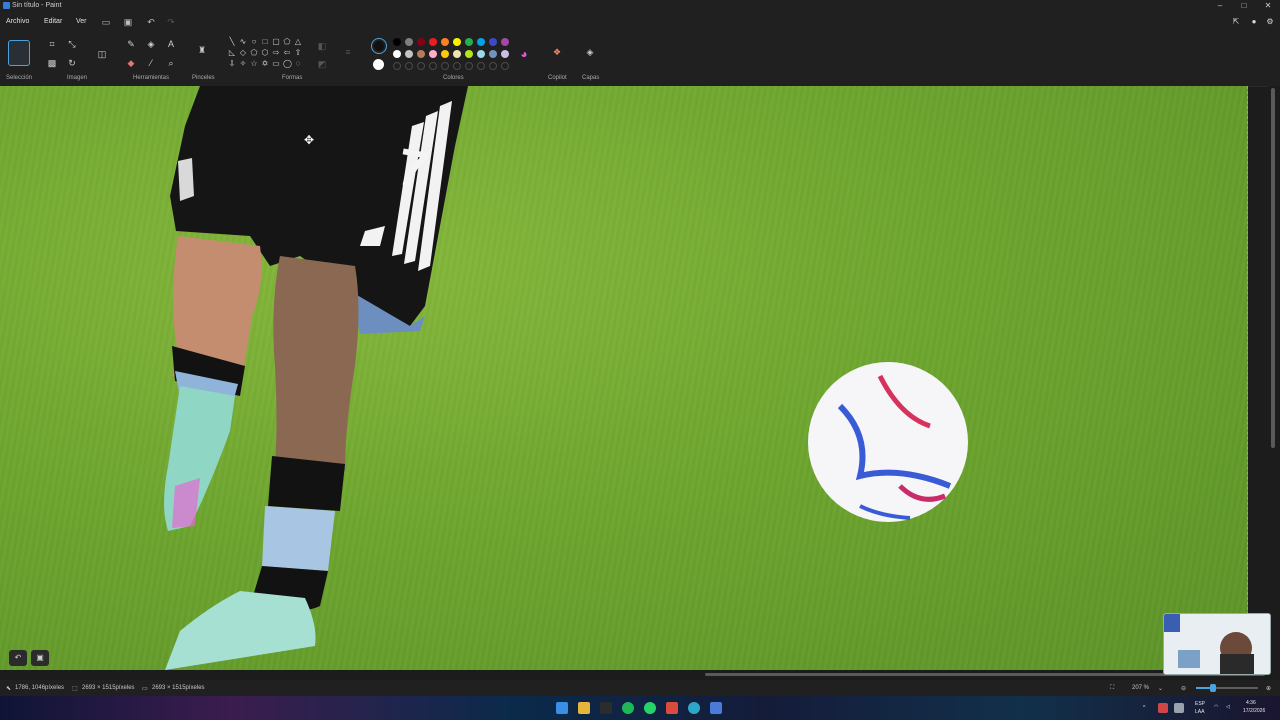 The image size is (1280, 720). What do you see at coordinates (52, 44) in the screenshot?
I see `crop-icon: ⌗` at bounding box center [52, 44].